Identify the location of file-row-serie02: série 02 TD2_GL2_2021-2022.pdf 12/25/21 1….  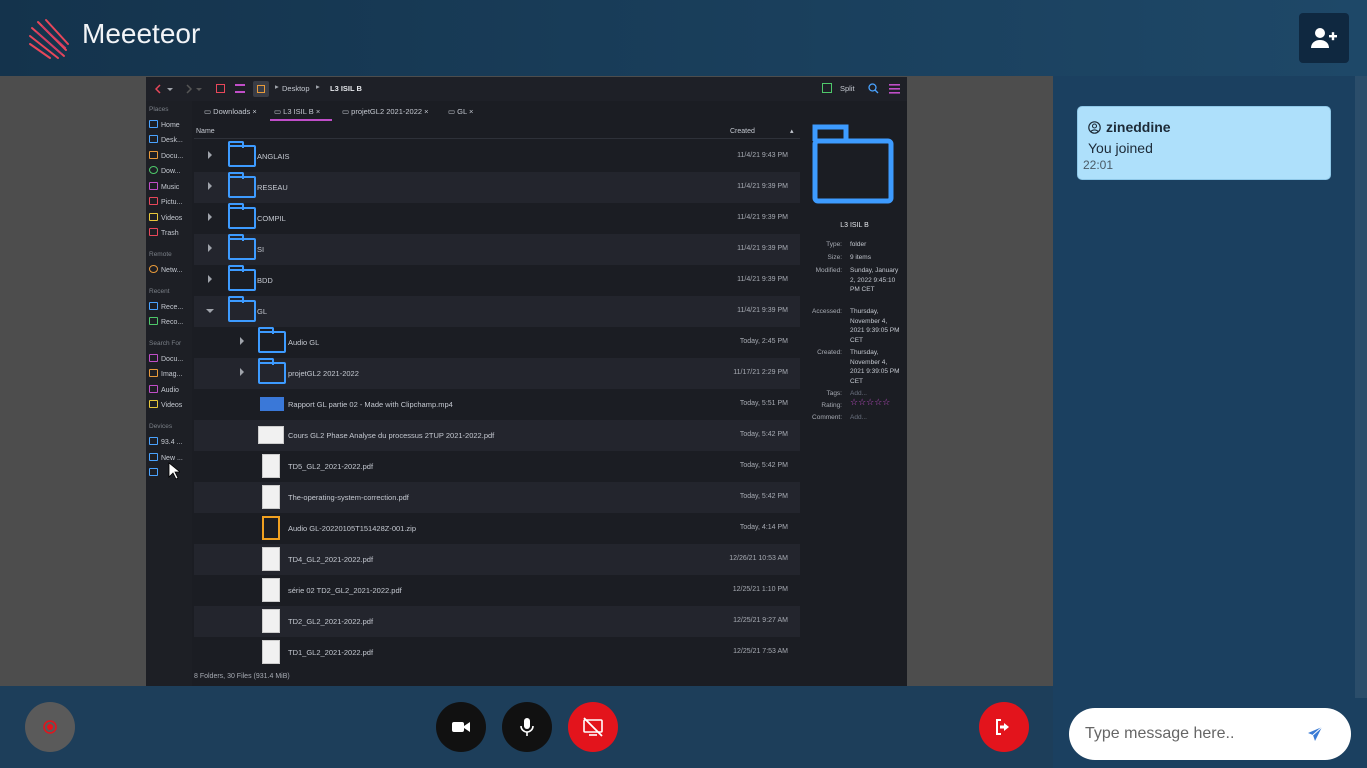
(497, 590).